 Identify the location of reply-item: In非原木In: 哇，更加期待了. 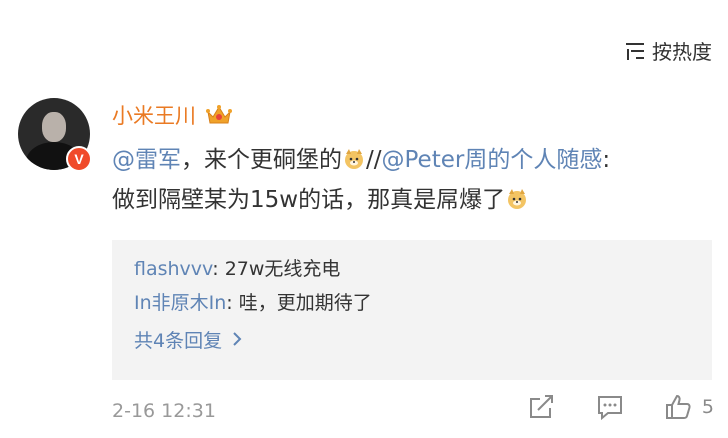
(412, 303).